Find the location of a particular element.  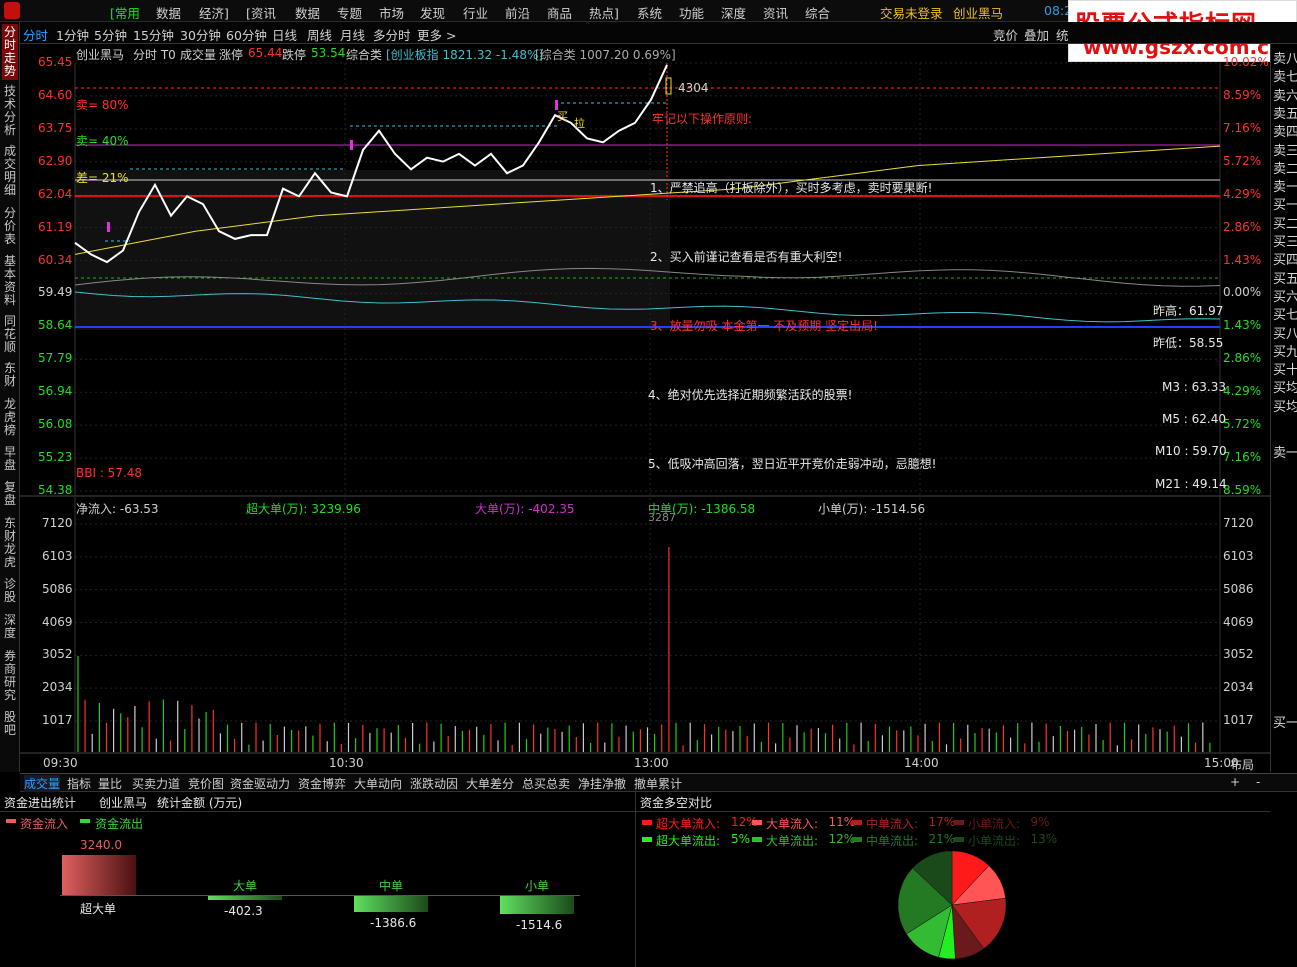

order-book-row: 买一 is located at coordinates (1285, 206).